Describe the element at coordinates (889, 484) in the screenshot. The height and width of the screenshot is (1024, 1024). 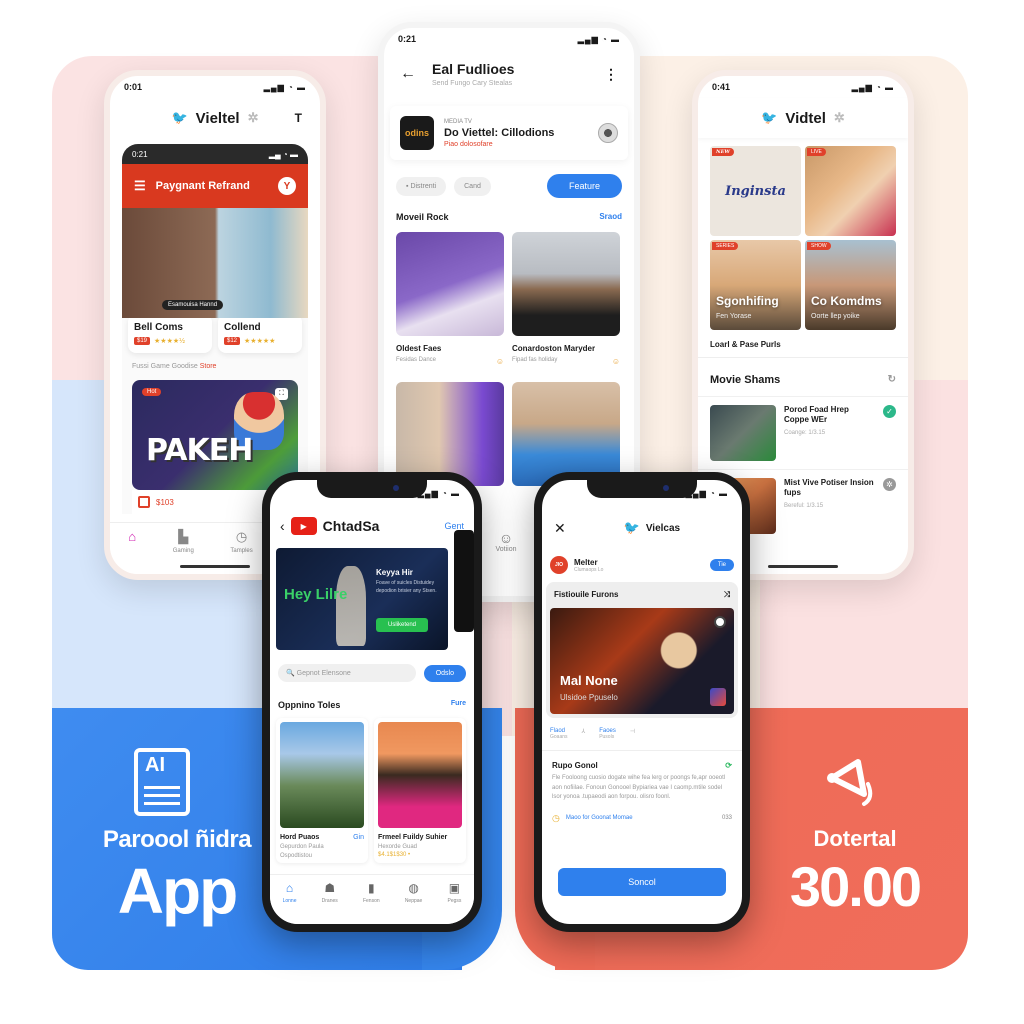
I see `gear-icon: ✲` at that location.